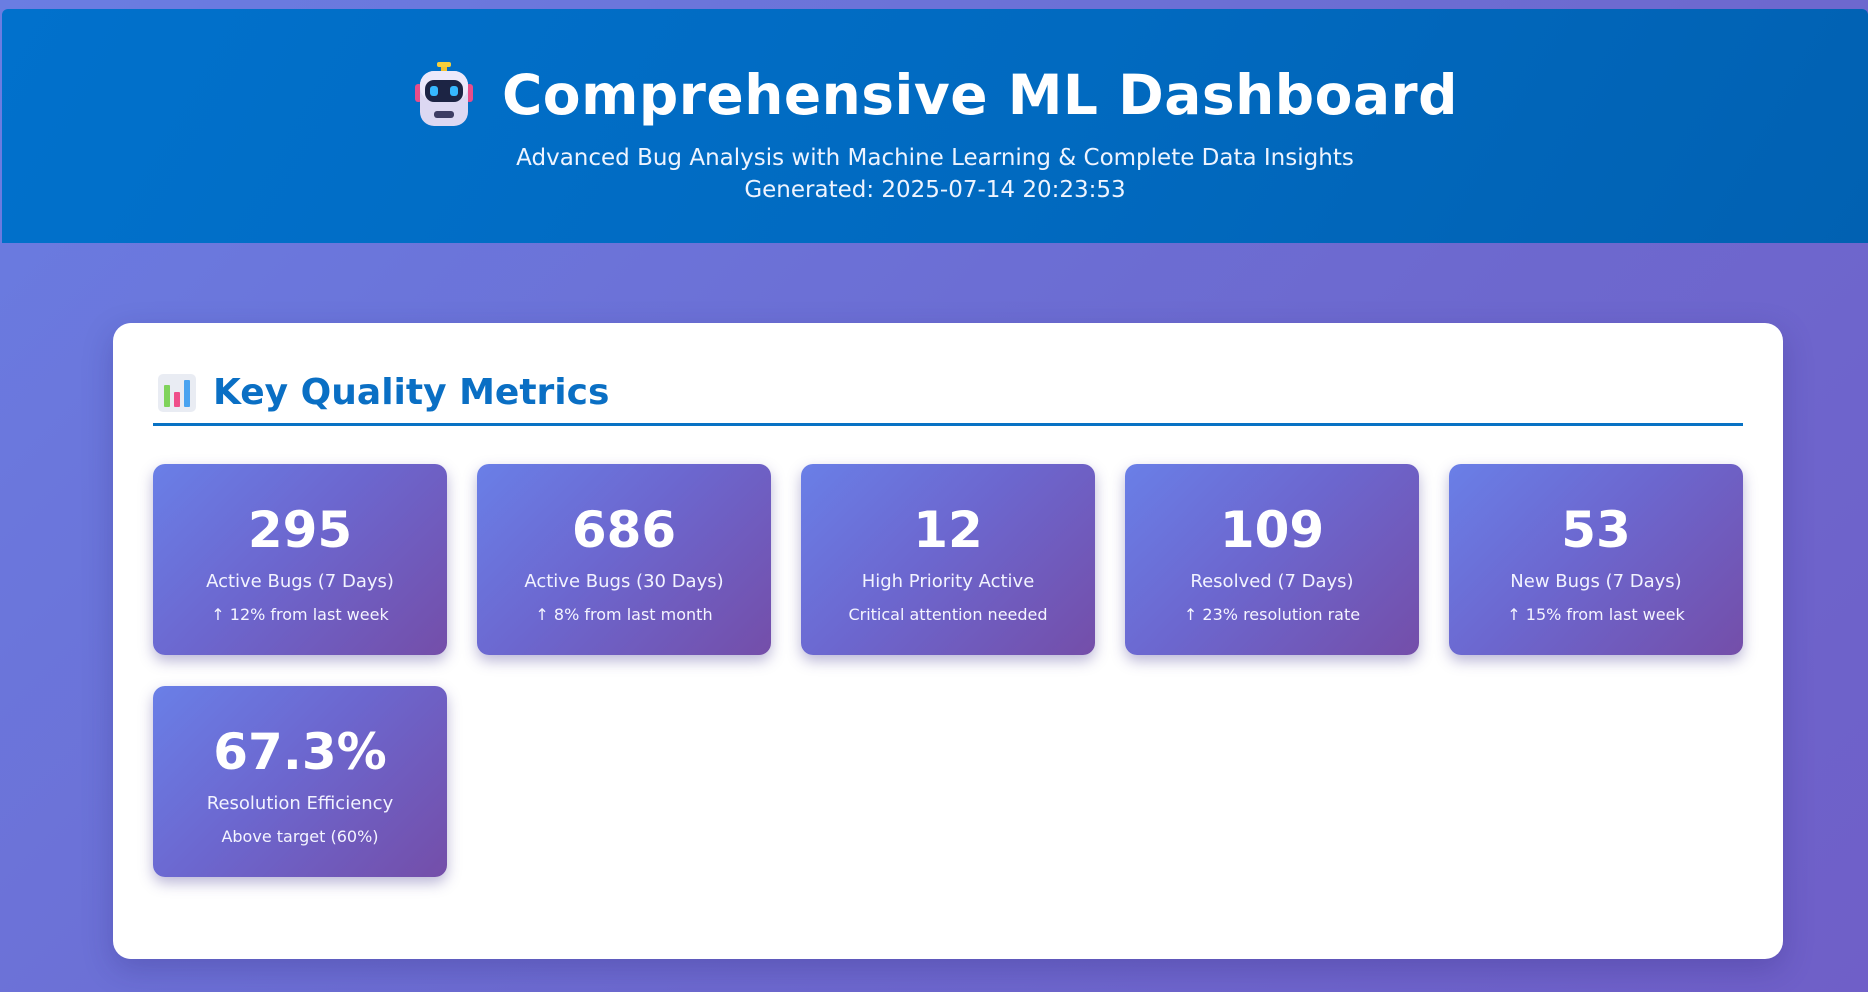 Image resolution: width=1868 pixels, height=992 pixels. Describe the element at coordinates (300, 530) in the screenshot. I see `metric-value: 295` at that location.